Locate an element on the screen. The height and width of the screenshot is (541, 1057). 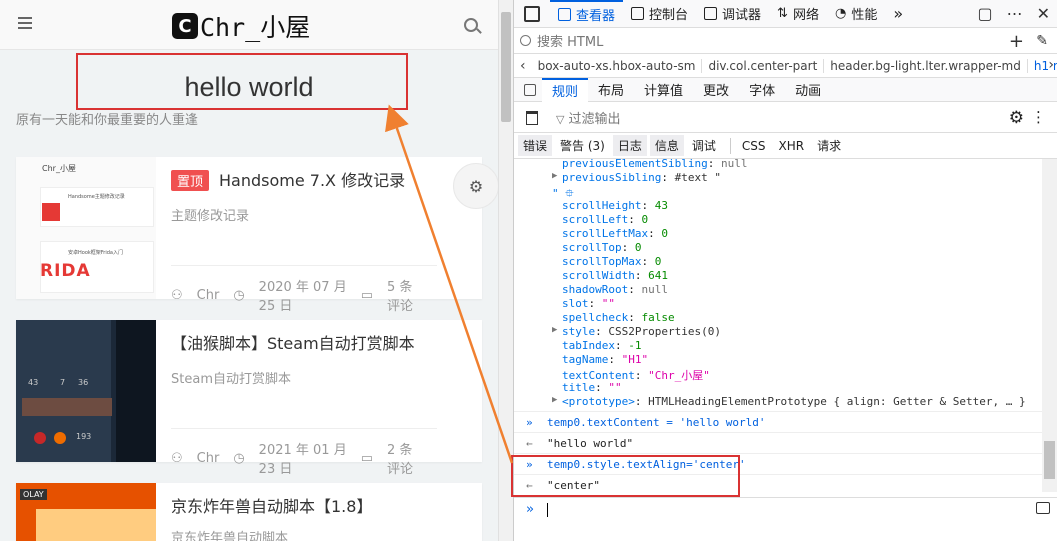
post-thumbnail: OLAY is located at coordinates (86, 512).